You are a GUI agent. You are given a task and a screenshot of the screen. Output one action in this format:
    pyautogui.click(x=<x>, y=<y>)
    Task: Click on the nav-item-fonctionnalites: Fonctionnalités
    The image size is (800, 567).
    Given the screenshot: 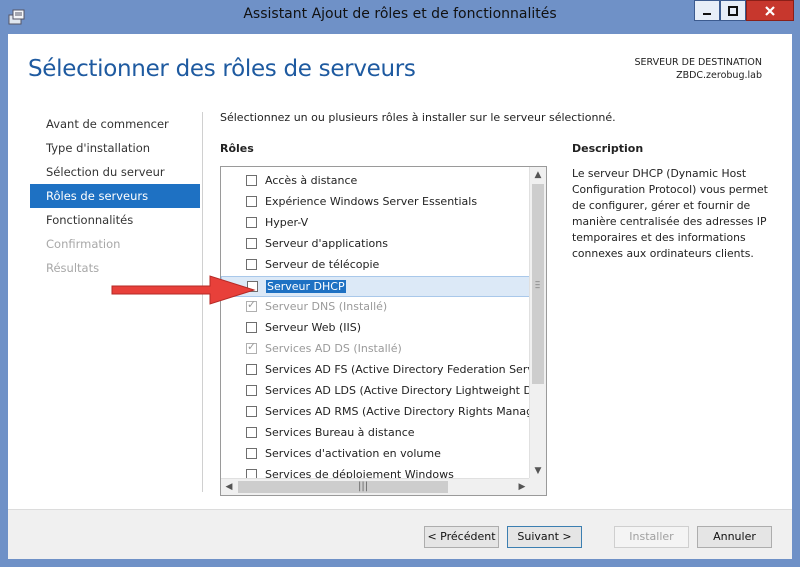 What is the action you would take?
    pyautogui.click(x=115, y=220)
    